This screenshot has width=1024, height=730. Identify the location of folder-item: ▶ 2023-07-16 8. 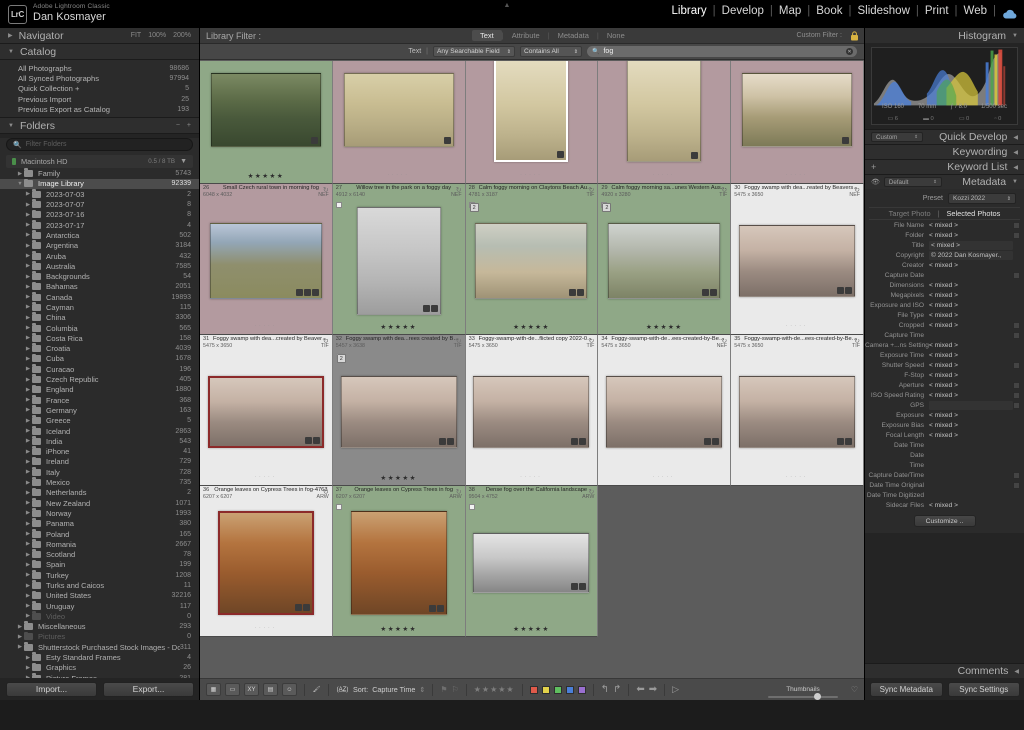
(99, 214).